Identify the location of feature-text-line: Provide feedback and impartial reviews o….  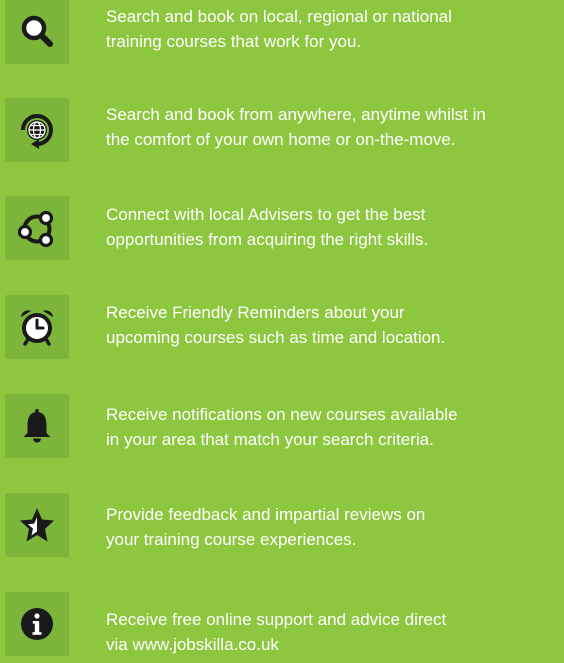
(266, 514).